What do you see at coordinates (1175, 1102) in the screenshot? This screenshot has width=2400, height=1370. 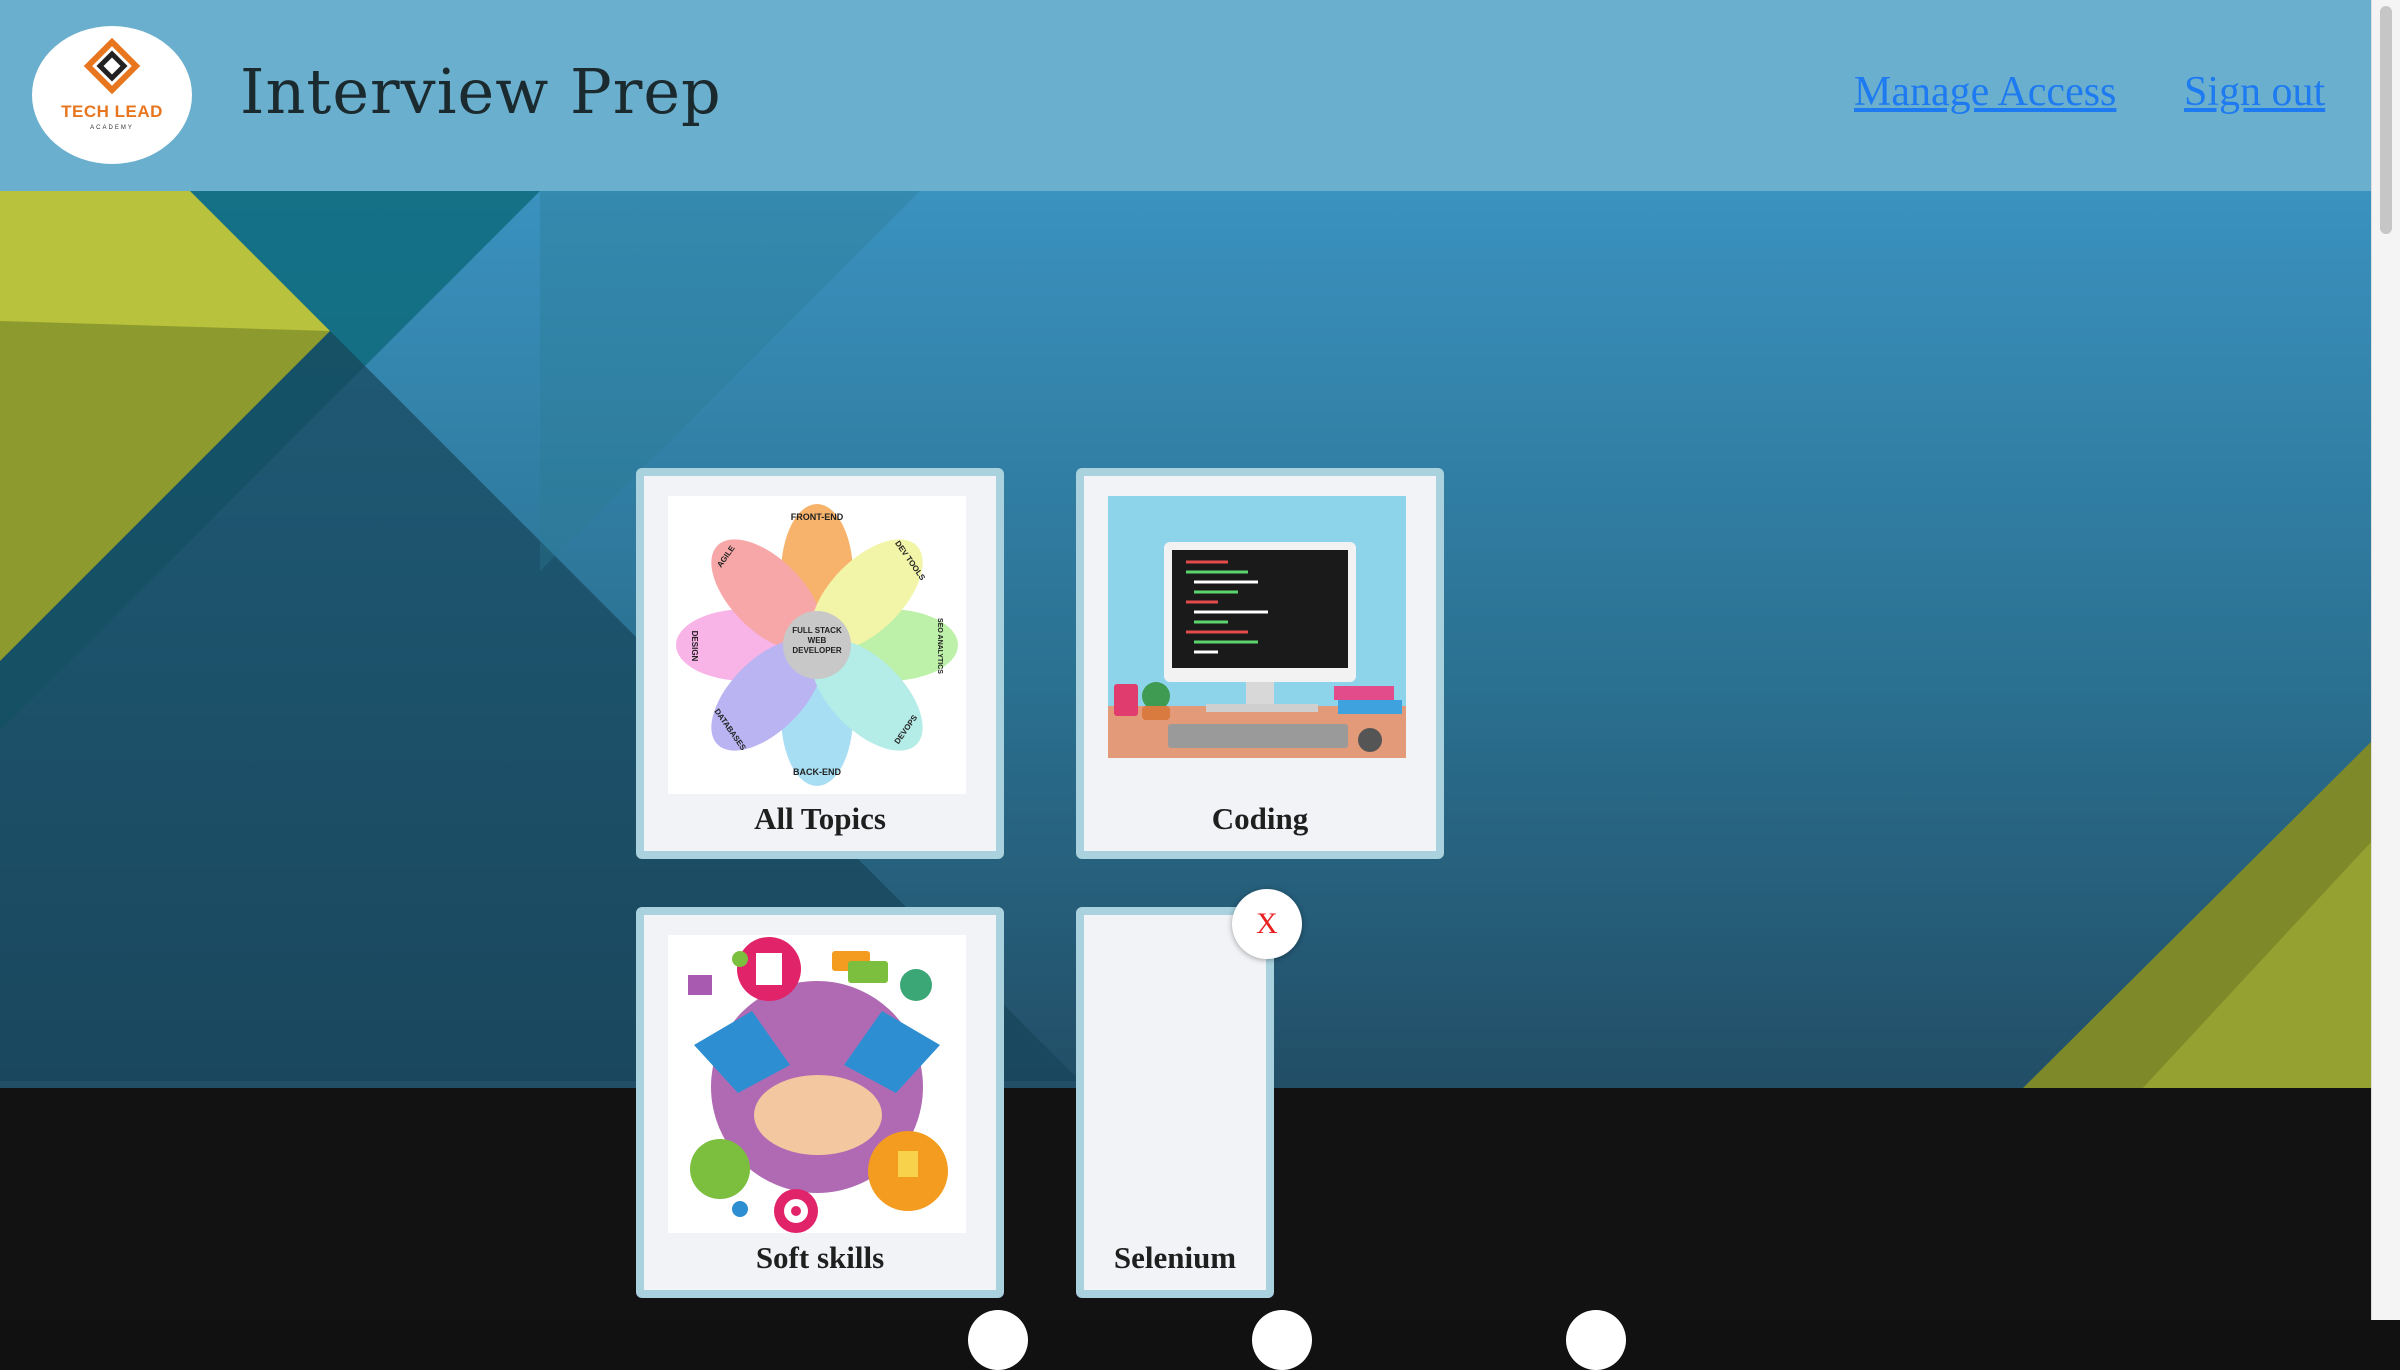 I see `topic-card-selenium: Selenium` at bounding box center [1175, 1102].